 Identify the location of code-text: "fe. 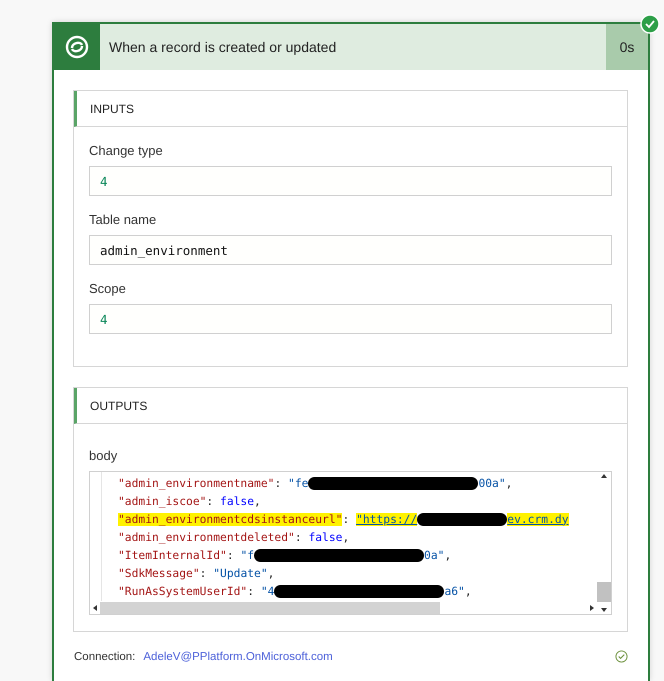
(298, 483).